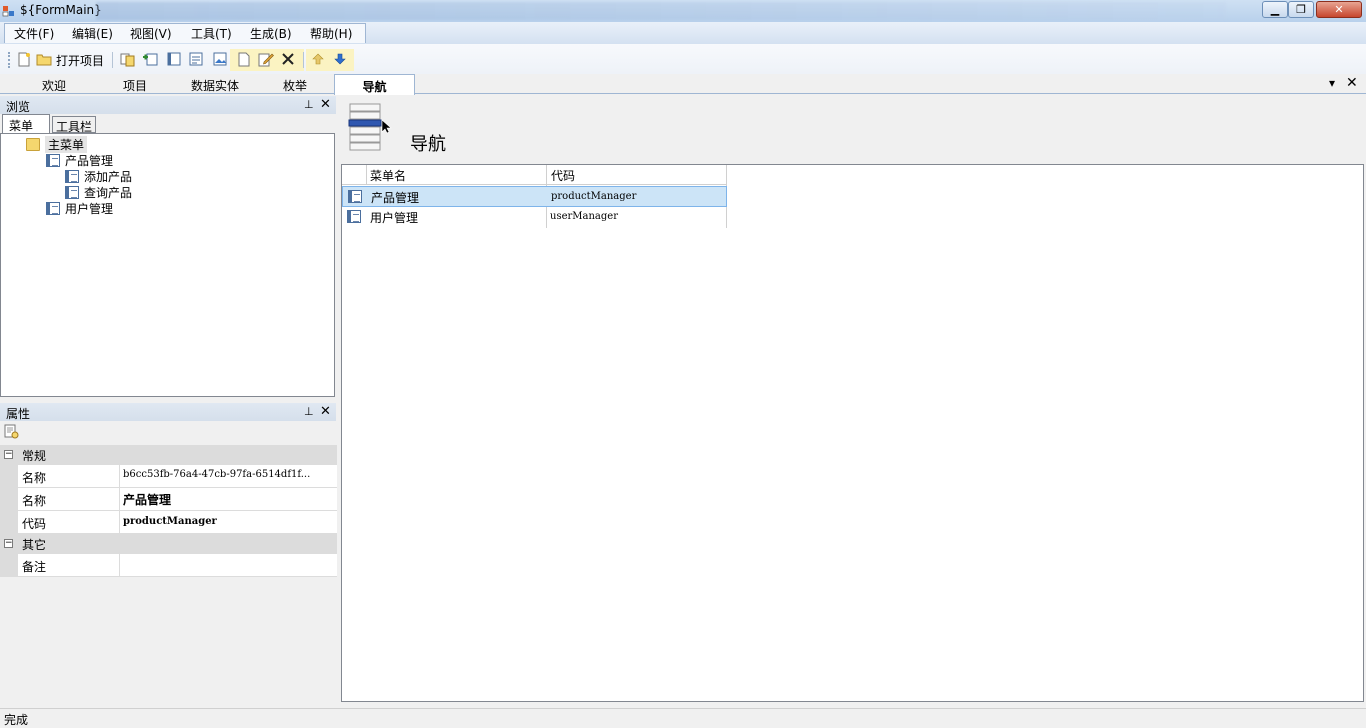 The image size is (1366, 728). What do you see at coordinates (61, 10) in the screenshot?
I see `window-title: ${FormMain}` at bounding box center [61, 10].